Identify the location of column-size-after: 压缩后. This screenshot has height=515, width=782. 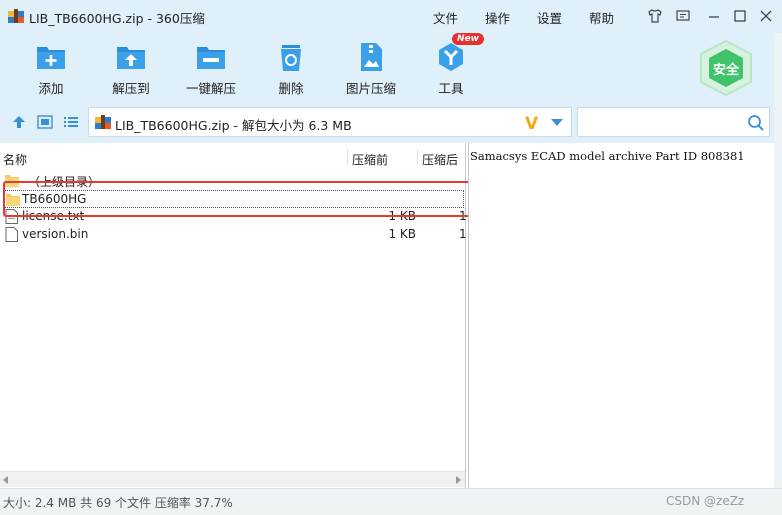
(440, 159).